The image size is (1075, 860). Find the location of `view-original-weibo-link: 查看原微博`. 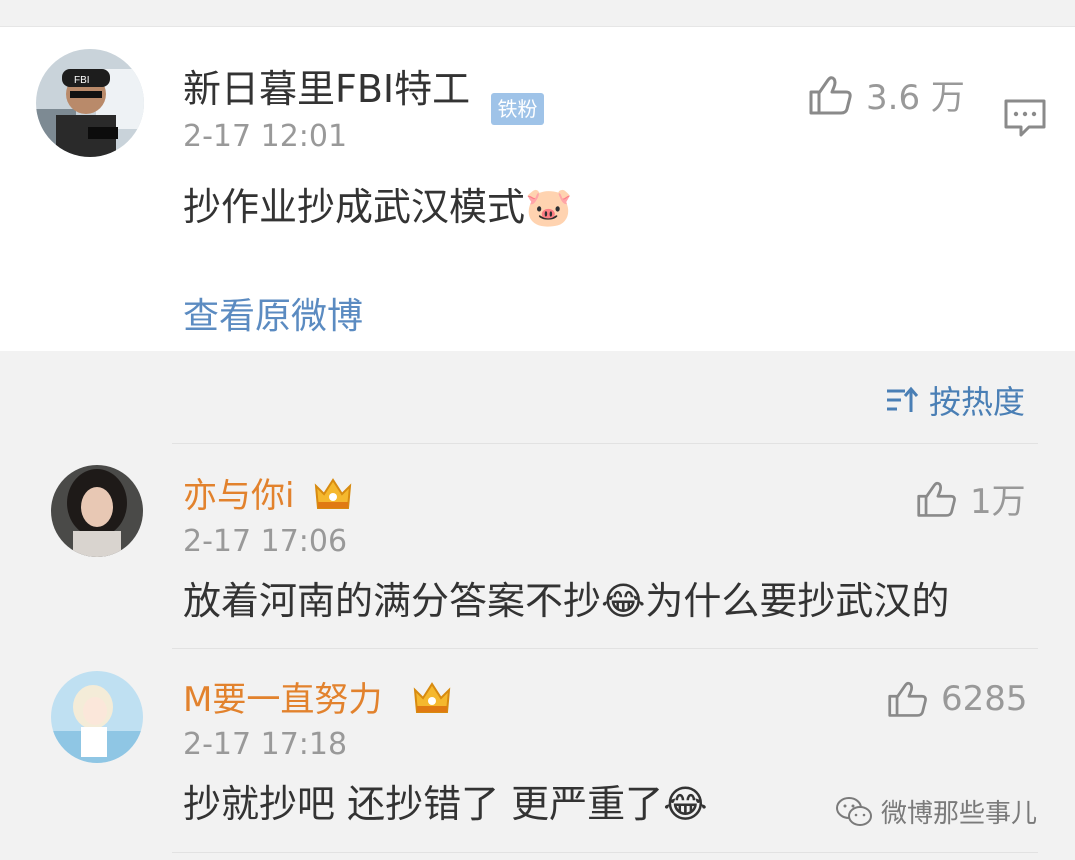

view-original-weibo-link: 查看原微博 is located at coordinates (273, 317).